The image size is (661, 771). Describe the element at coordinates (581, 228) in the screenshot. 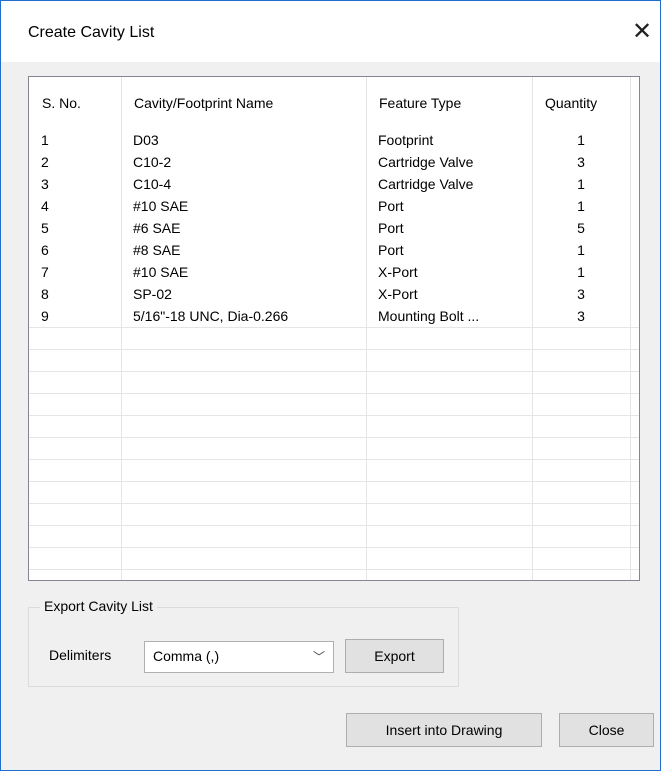

I see `cell-qty: 5` at that location.